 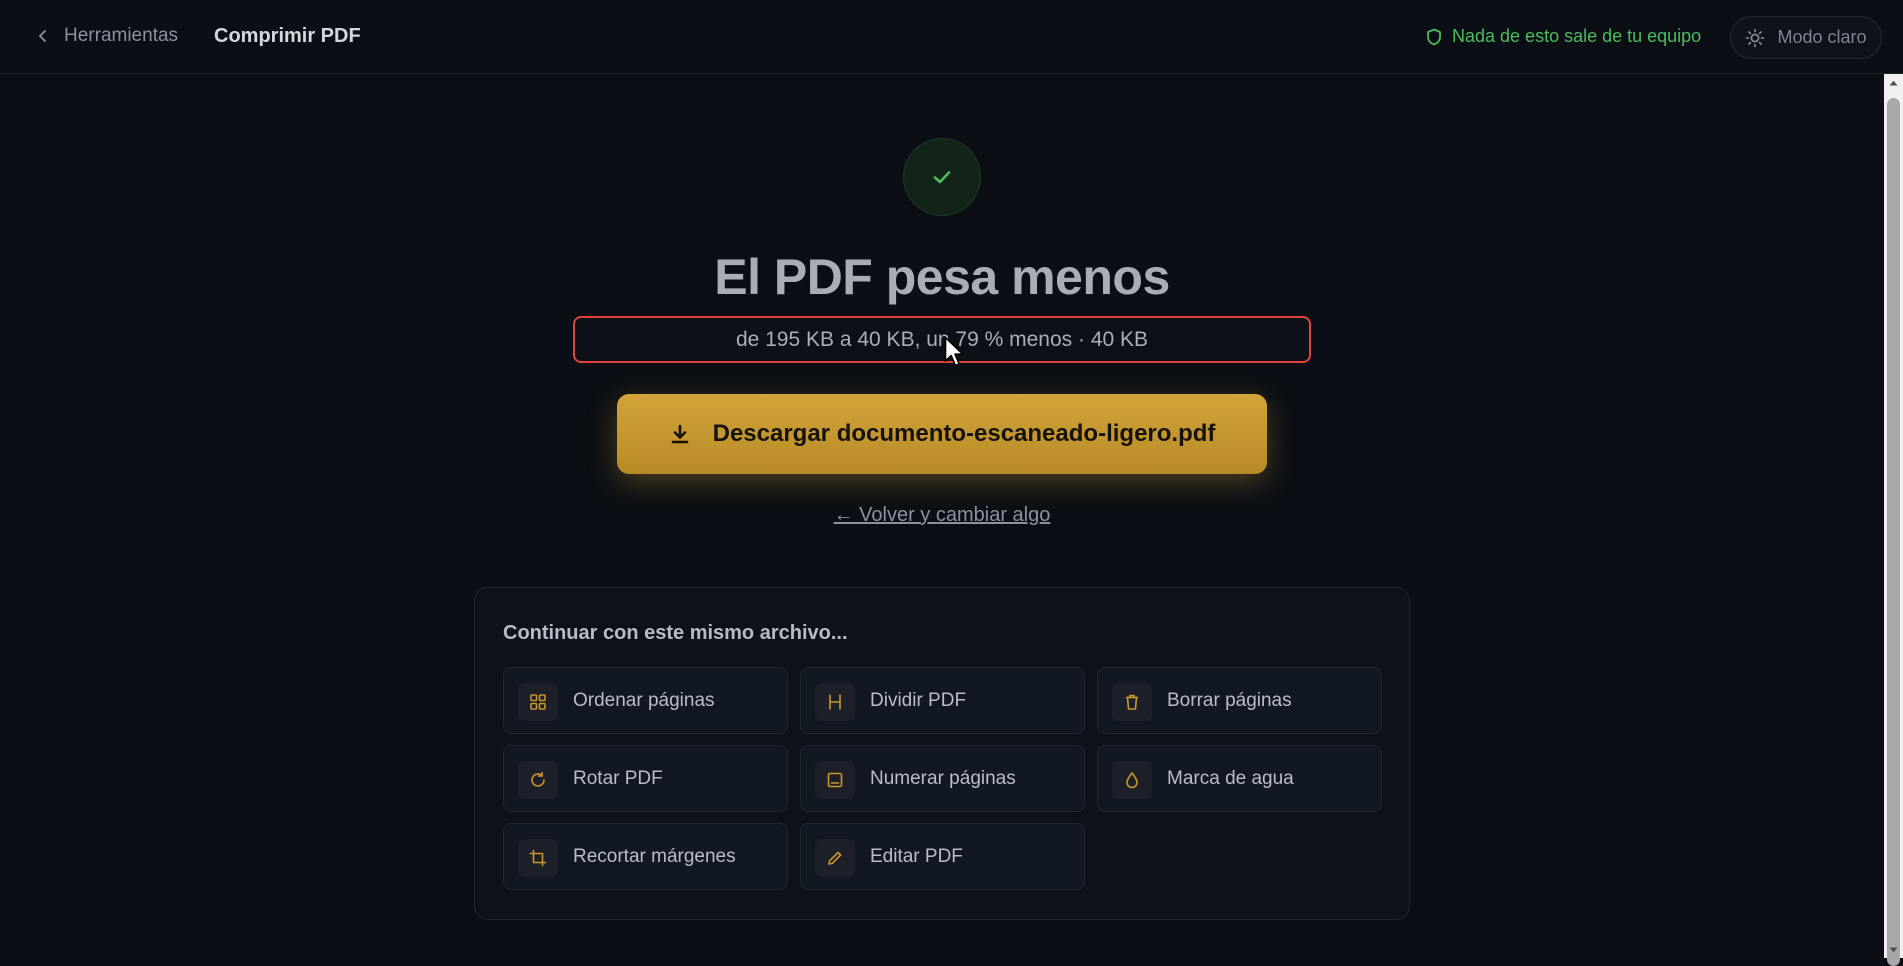 I want to click on tool-rotar-pdf: Rotar PDF, so click(x=645, y=778).